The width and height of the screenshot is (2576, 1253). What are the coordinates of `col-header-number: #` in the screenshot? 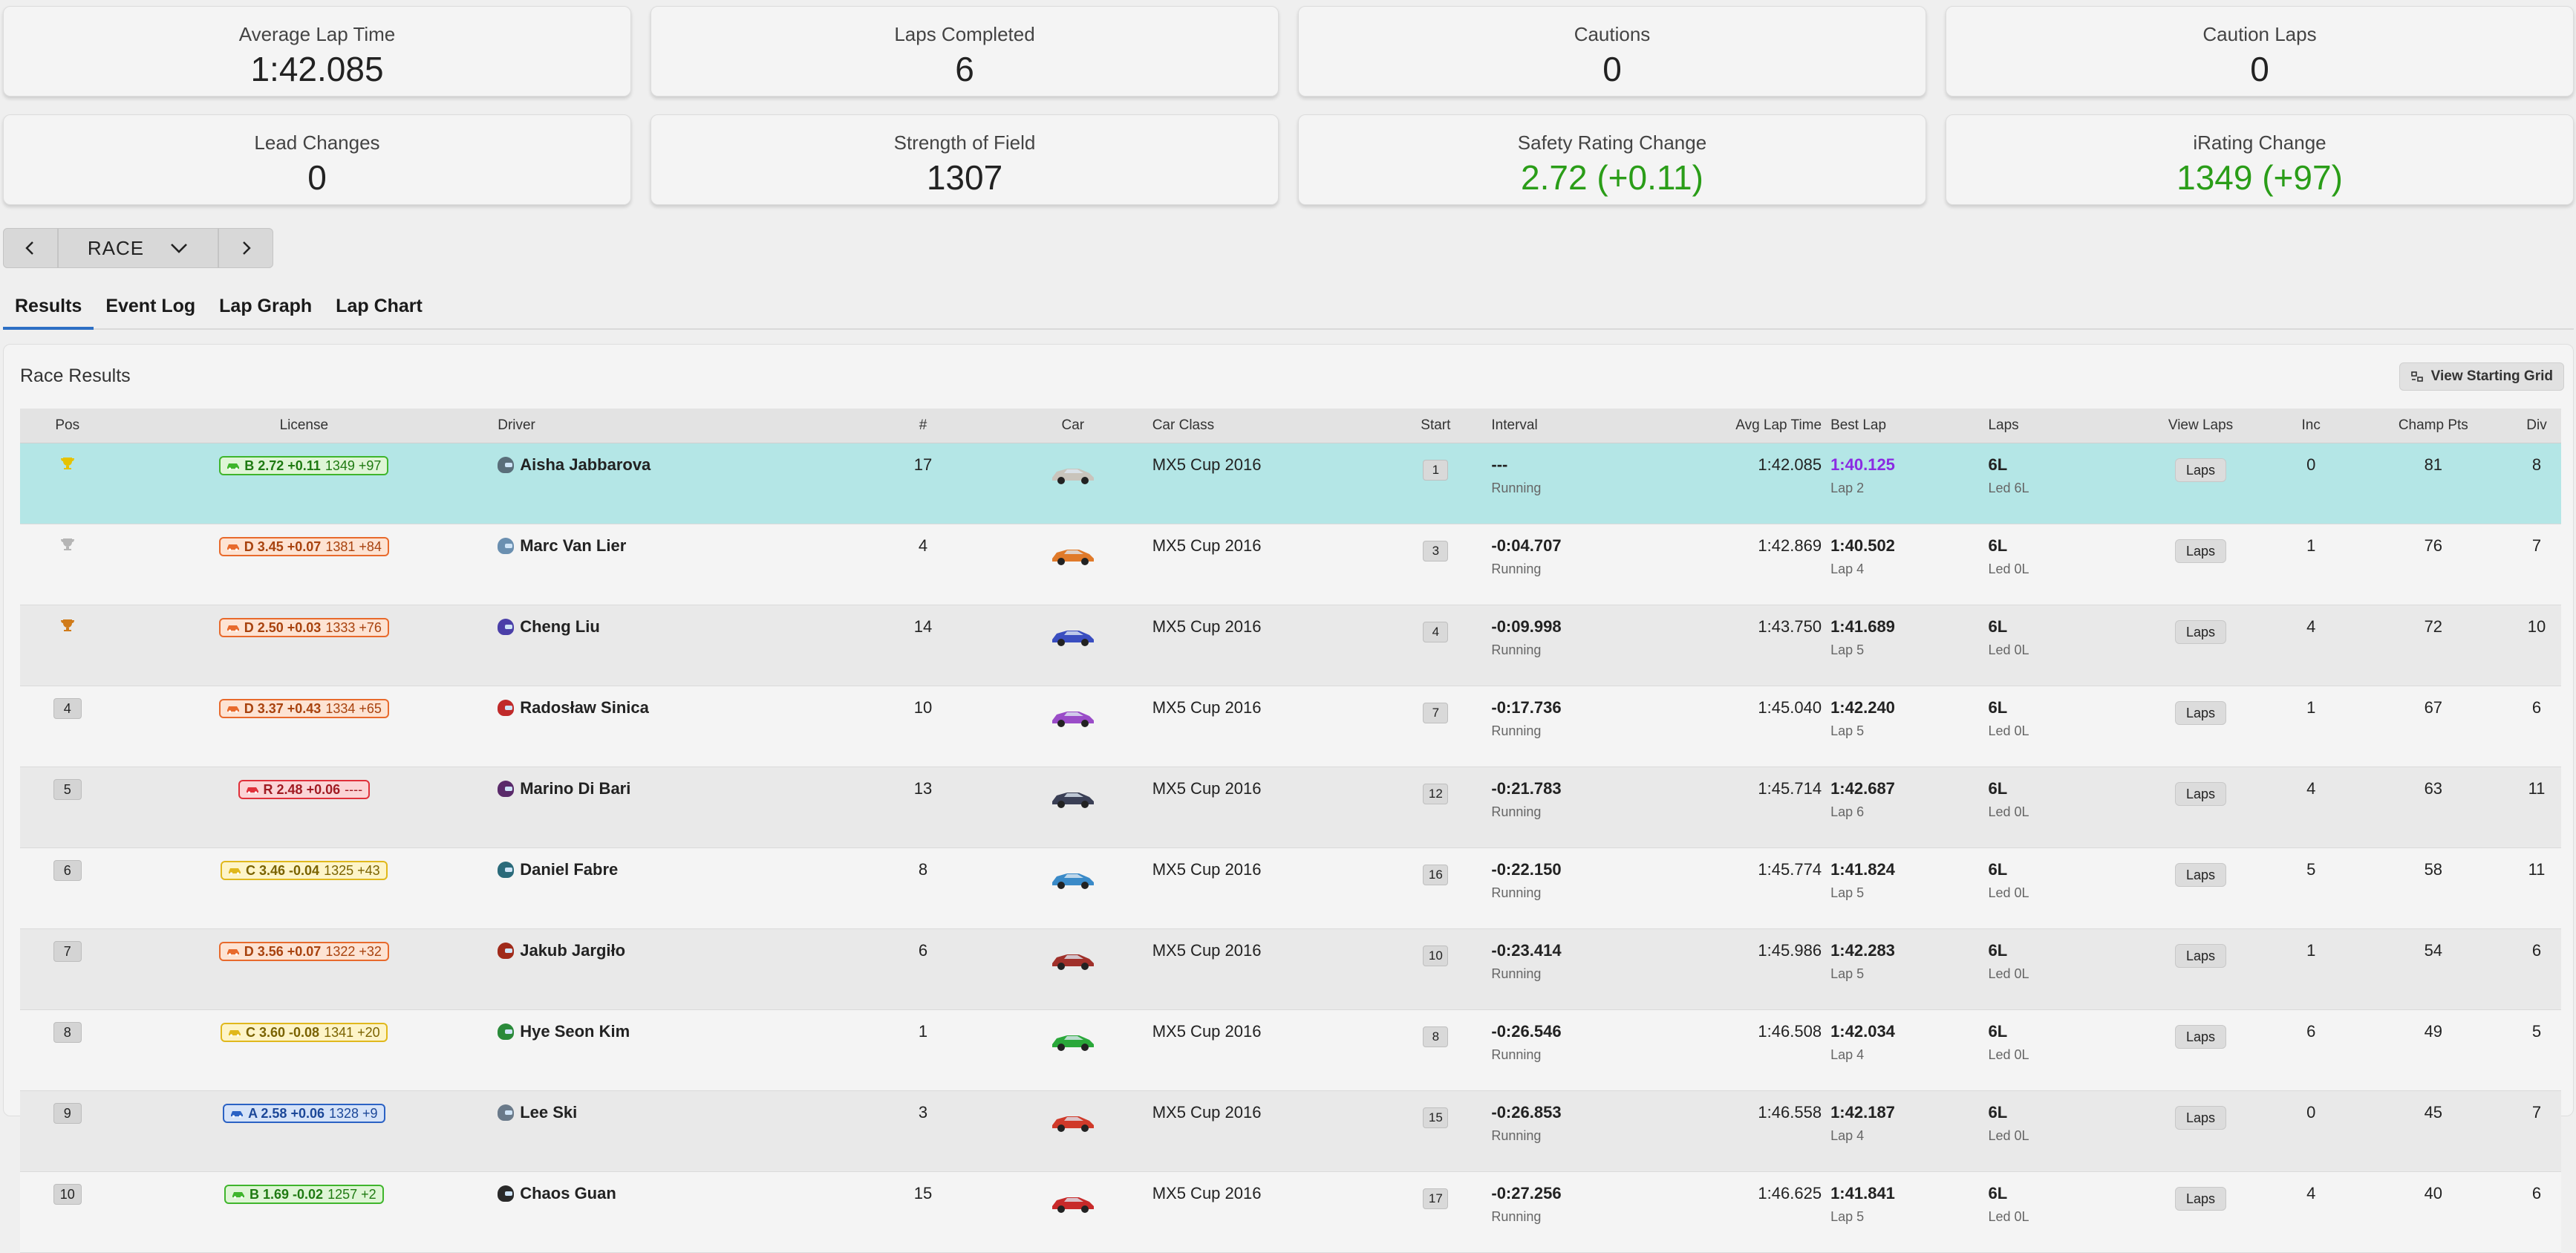 It's located at (923, 426).